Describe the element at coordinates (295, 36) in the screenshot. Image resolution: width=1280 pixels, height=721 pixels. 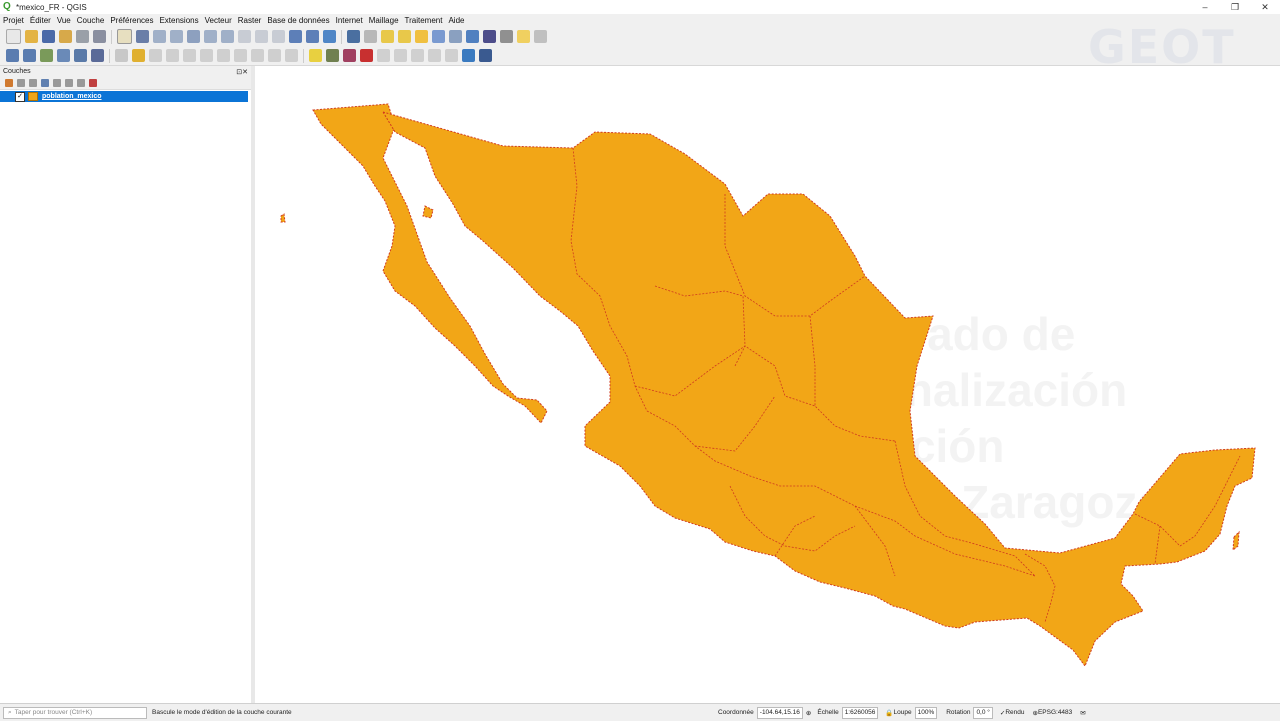
I see `new-map-view-icon` at that location.